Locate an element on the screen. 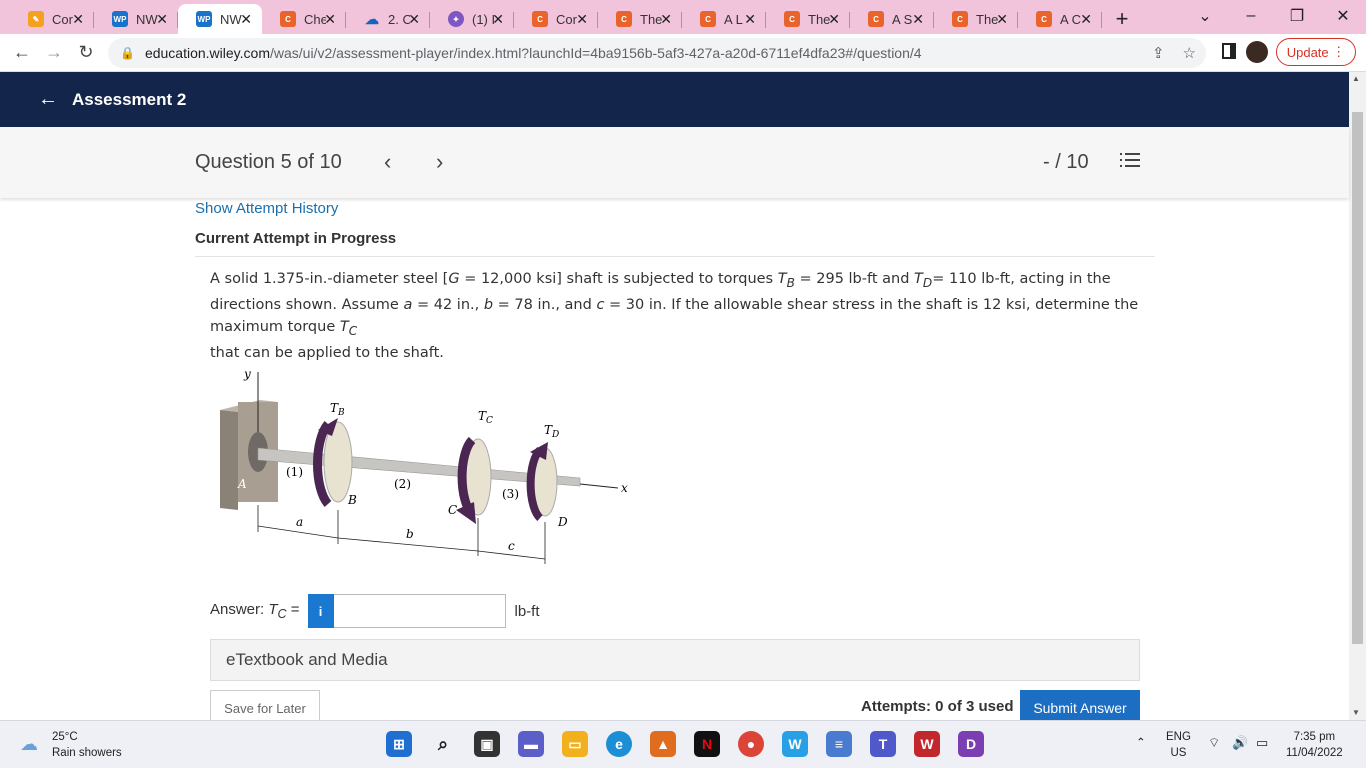 The image size is (1366, 768). browser-tab: ☁ 2. C ✕ is located at coordinates (388, 19).